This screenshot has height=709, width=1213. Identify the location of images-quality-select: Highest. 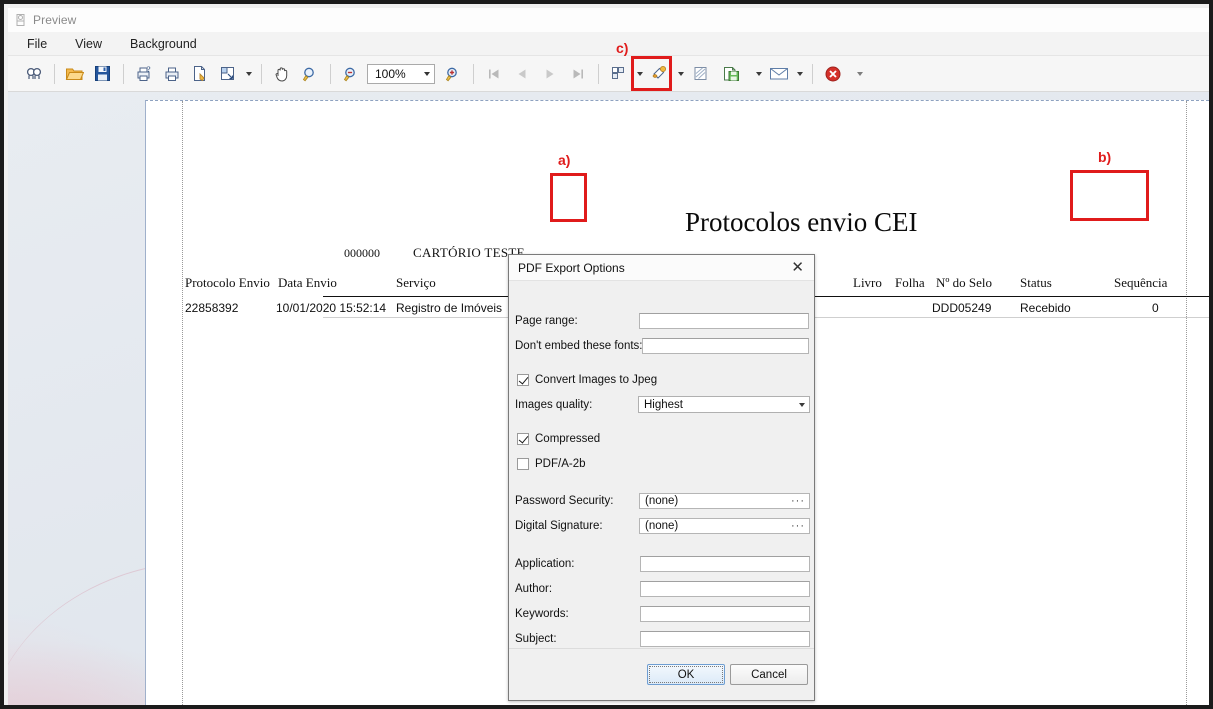
(724, 404).